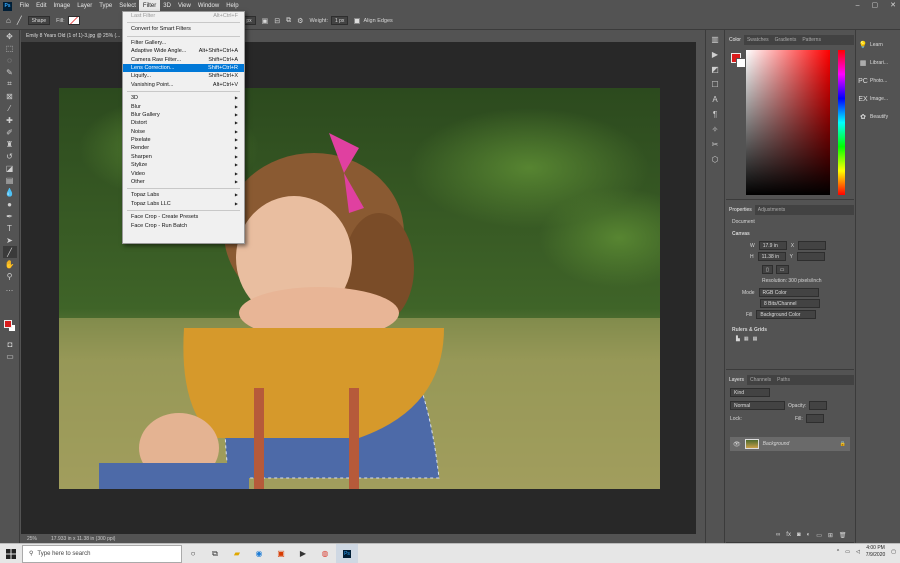 This screenshot has width=900, height=563. I want to click on lasso-tool-icon: ◌, so click(10, 60).